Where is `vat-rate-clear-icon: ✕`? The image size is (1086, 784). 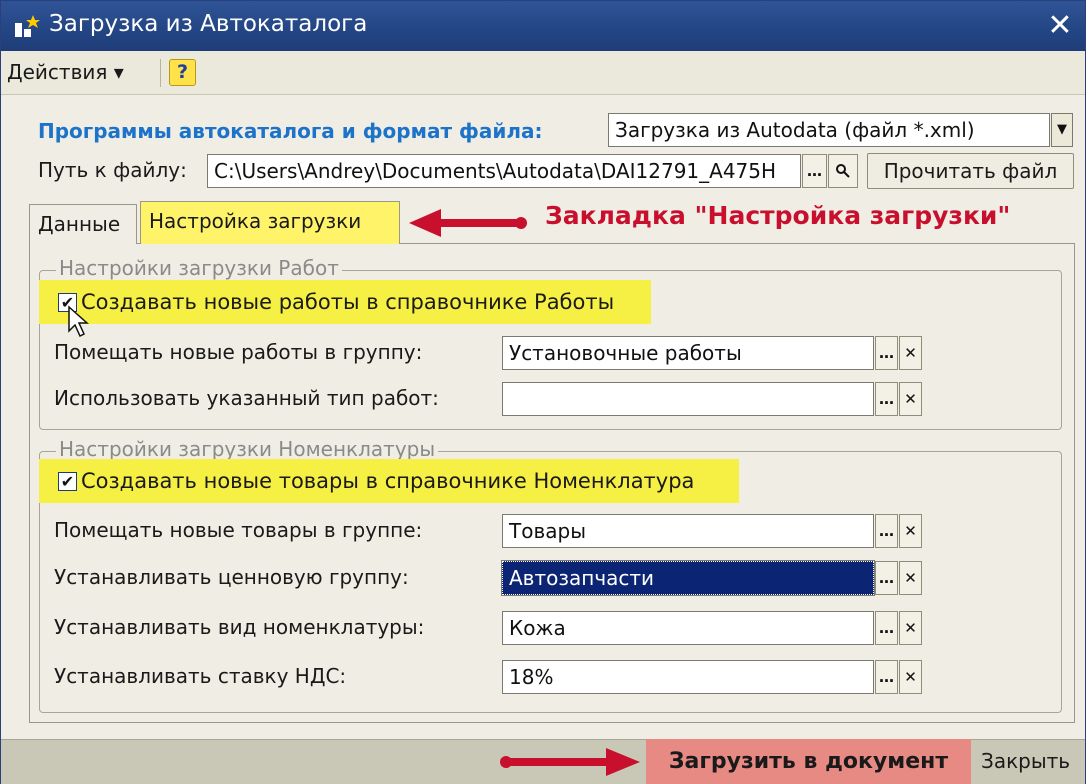
vat-rate-clear-icon: ✕ is located at coordinates (910, 677).